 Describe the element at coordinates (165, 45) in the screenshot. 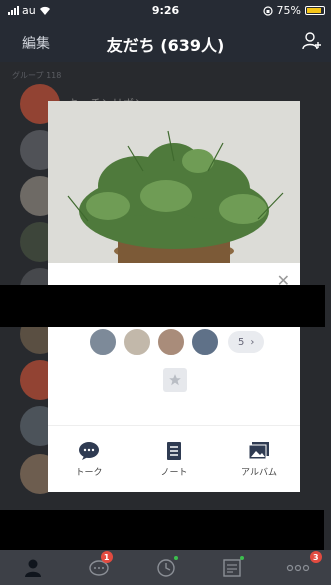

I see `page-title: 友だち (639人)` at that location.